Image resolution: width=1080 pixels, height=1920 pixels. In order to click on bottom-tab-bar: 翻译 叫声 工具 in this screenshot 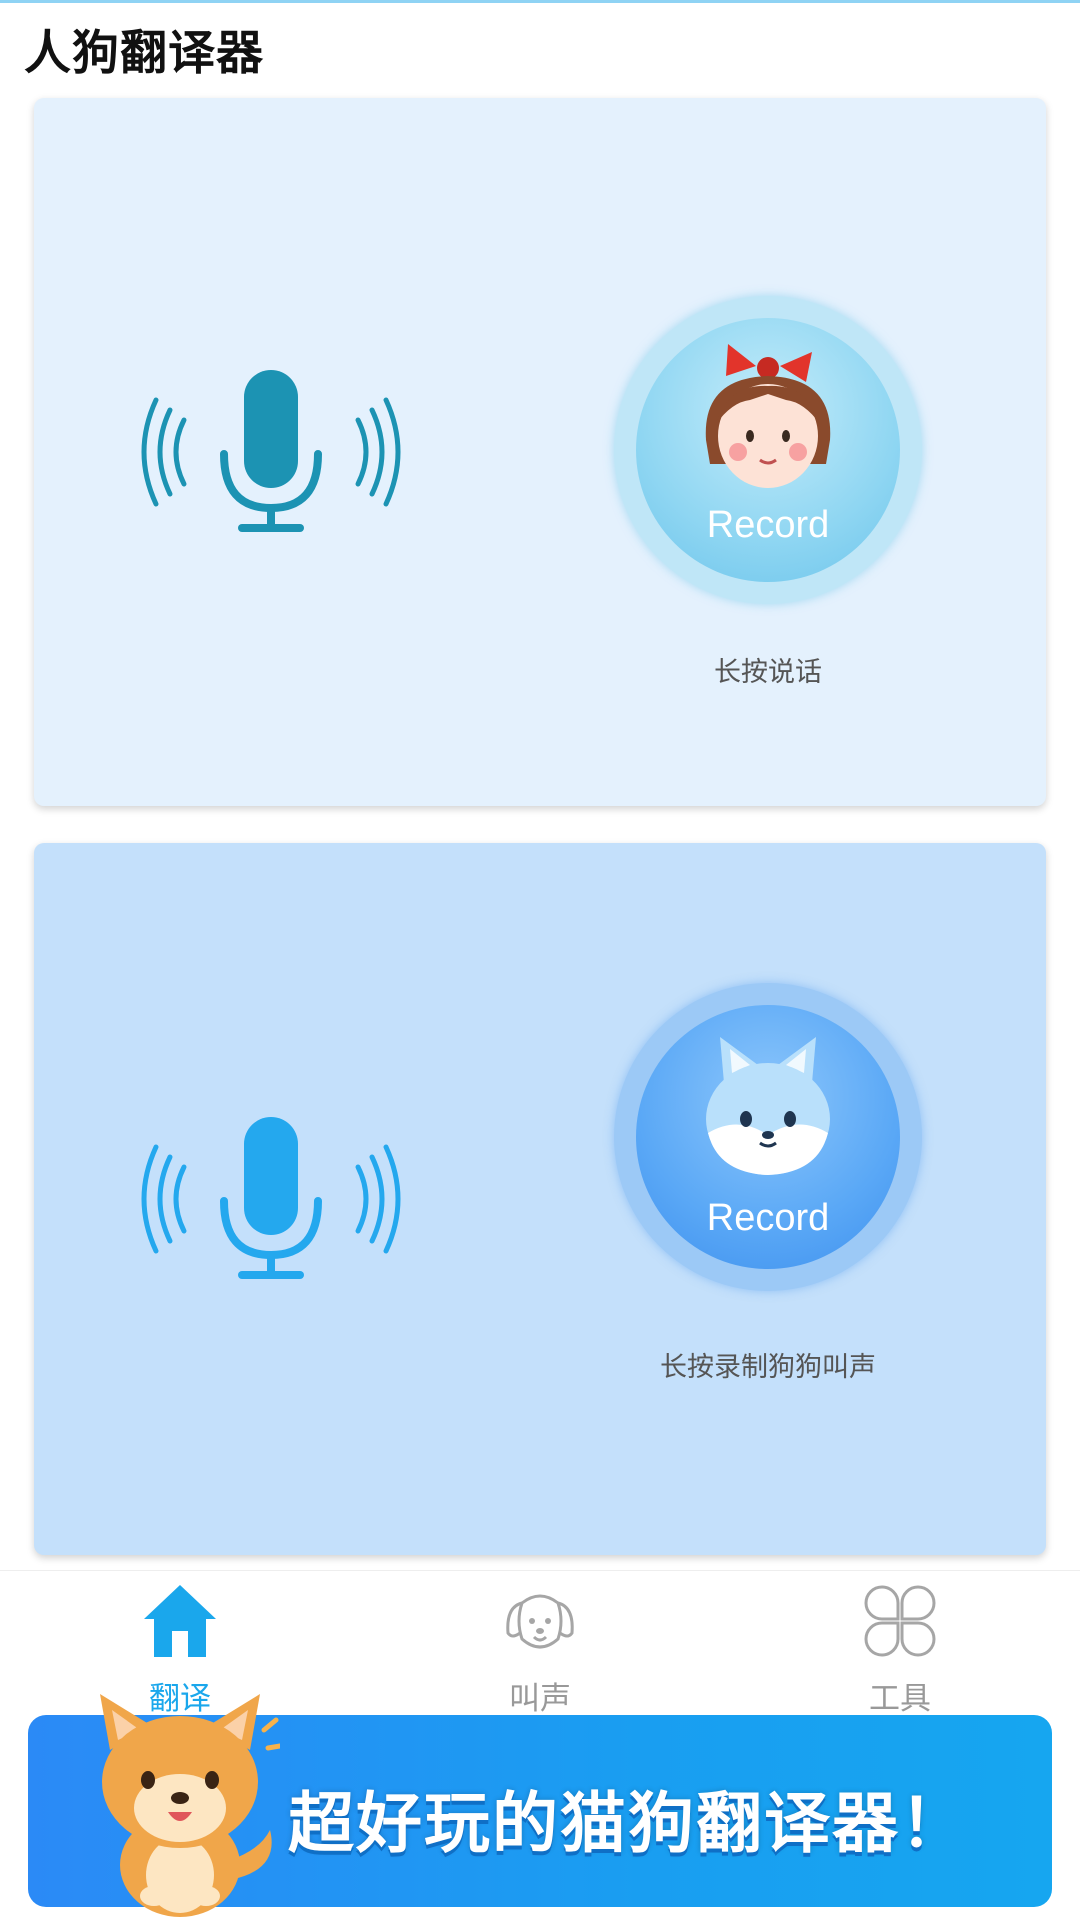, I will do `click(540, 1643)`.